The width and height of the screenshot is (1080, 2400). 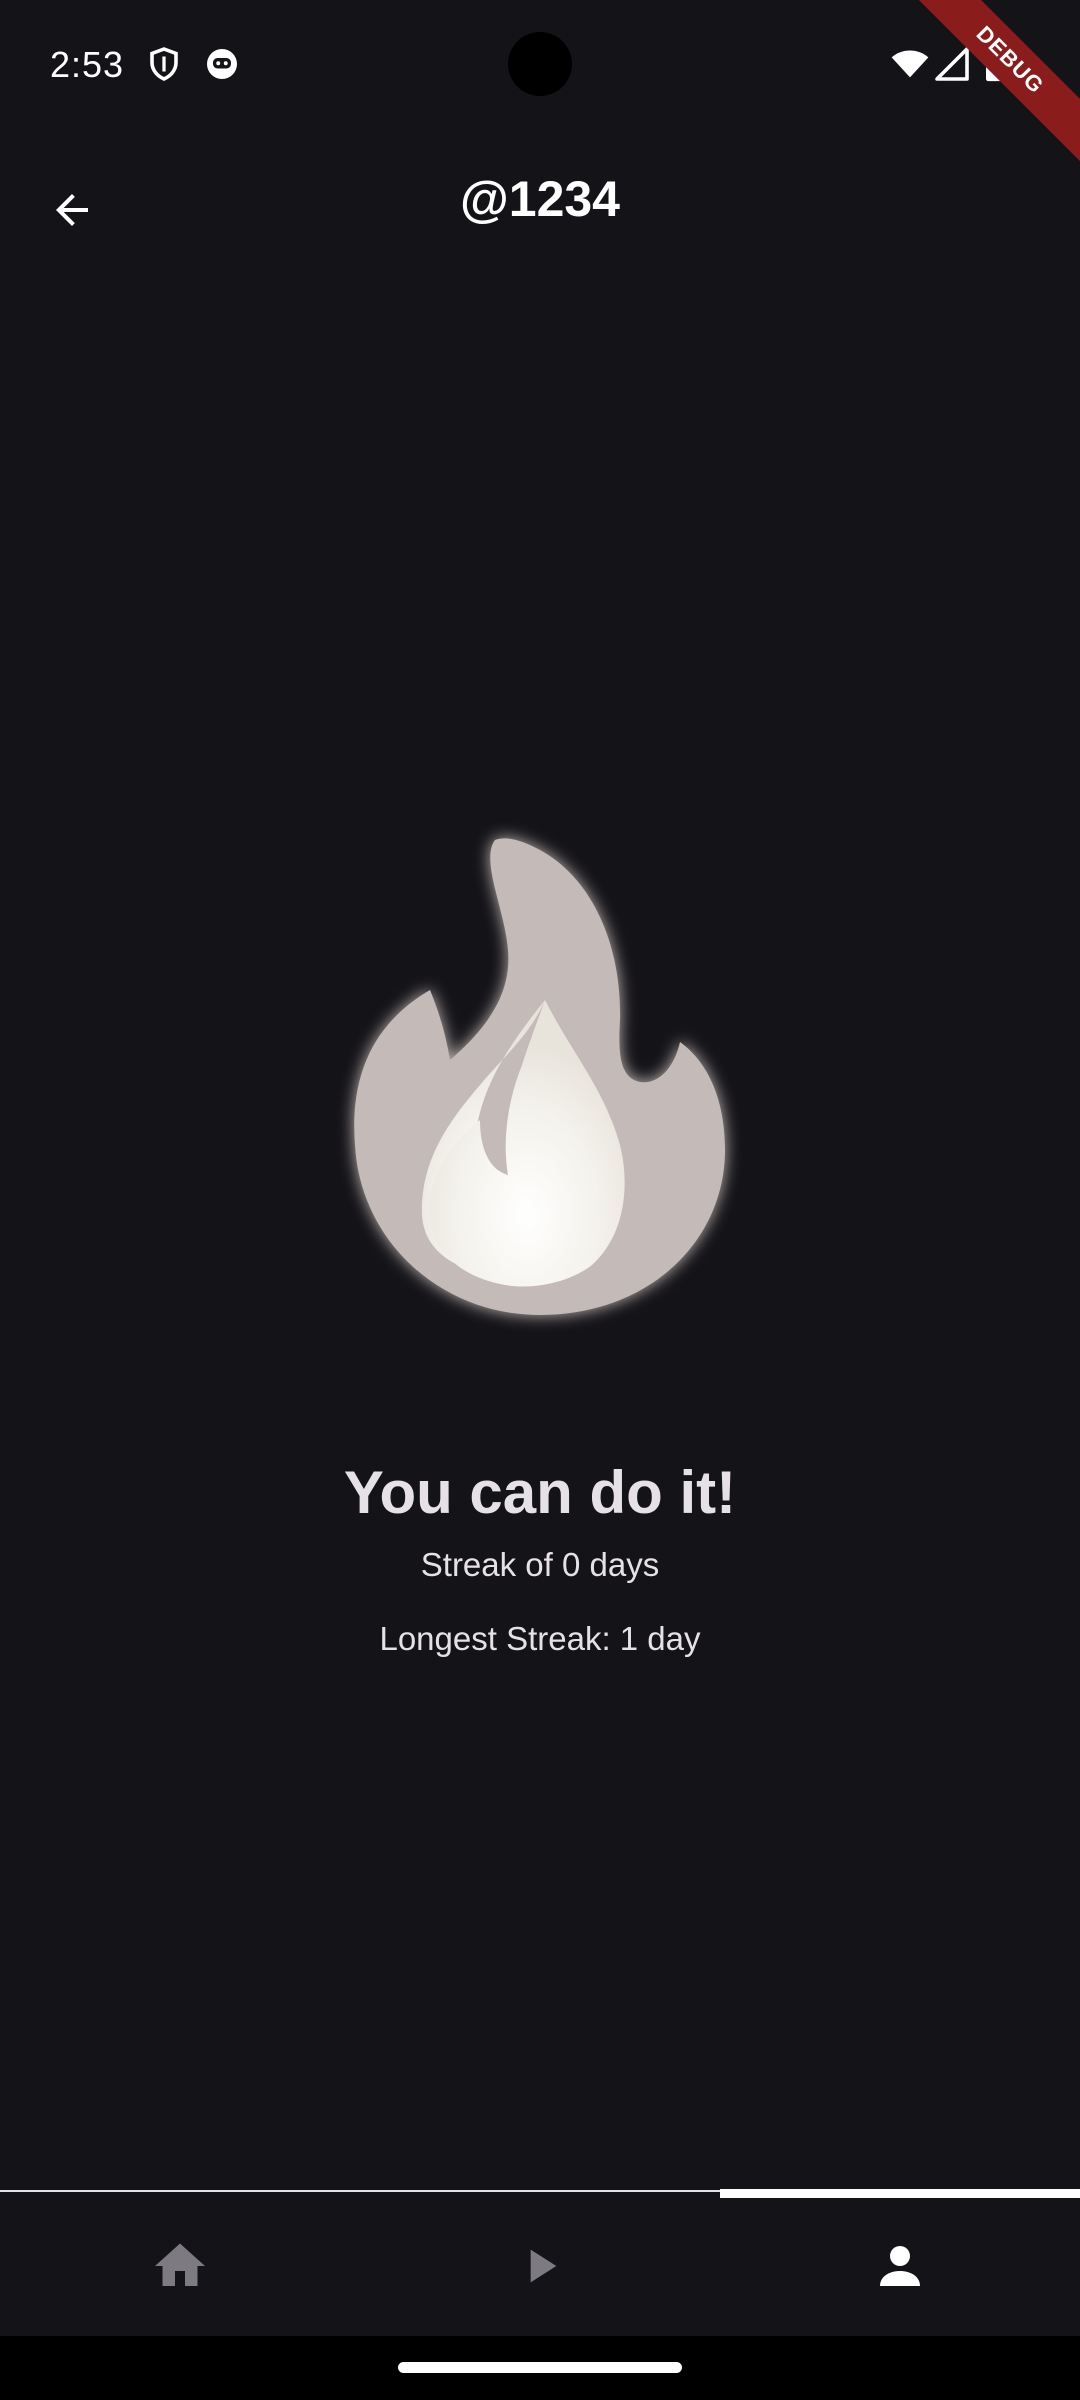 What do you see at coordinates (540, 1080) in the screenshot?
I see `fire-icon` at bounding box center [540, 1080].